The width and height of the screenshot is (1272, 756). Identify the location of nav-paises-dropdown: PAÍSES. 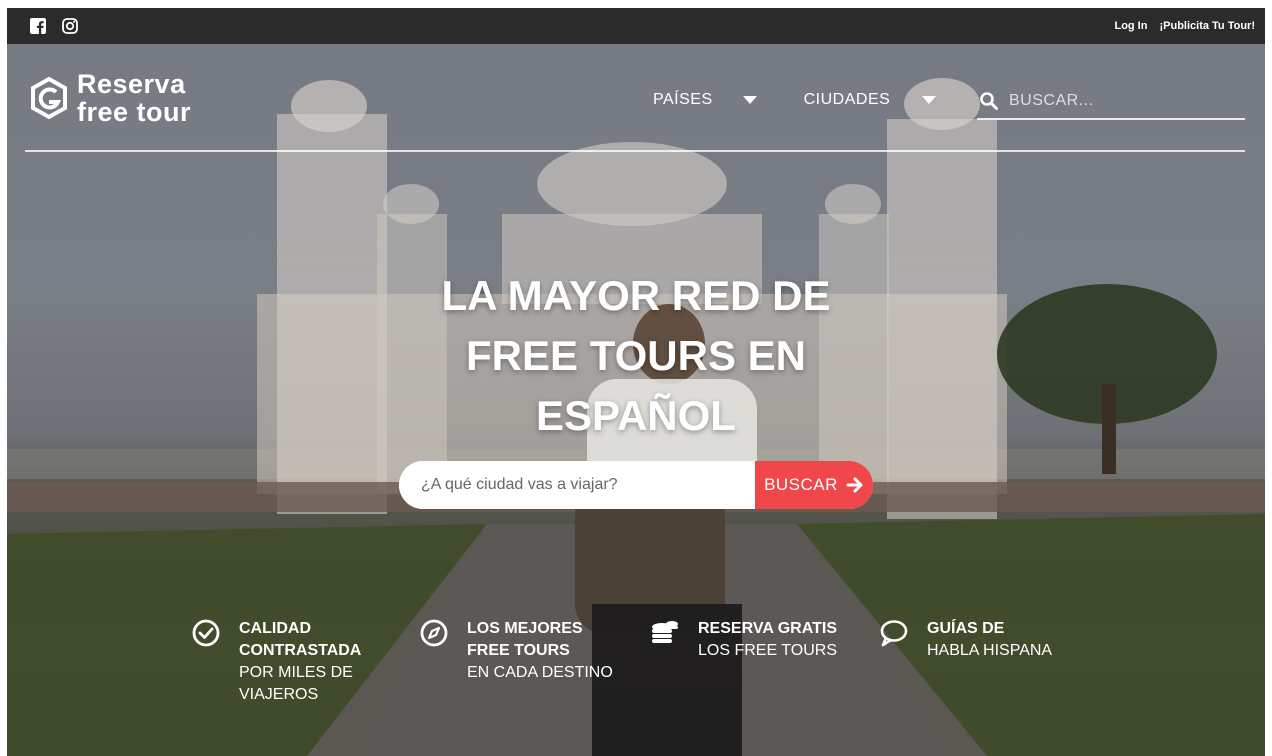
(705, 100).